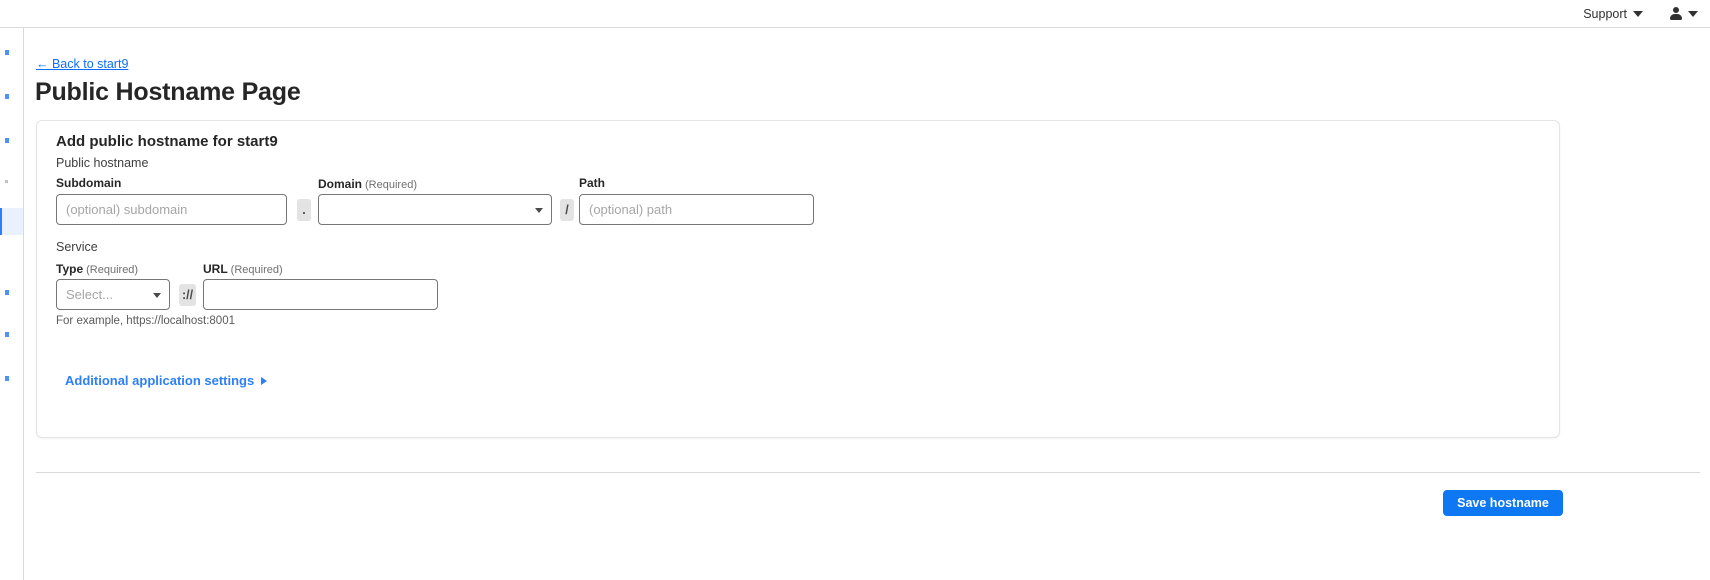  Describe the element at coordinates (256, 270) in the screenshot. I see `service-url-required-note: (Required)` at that location.